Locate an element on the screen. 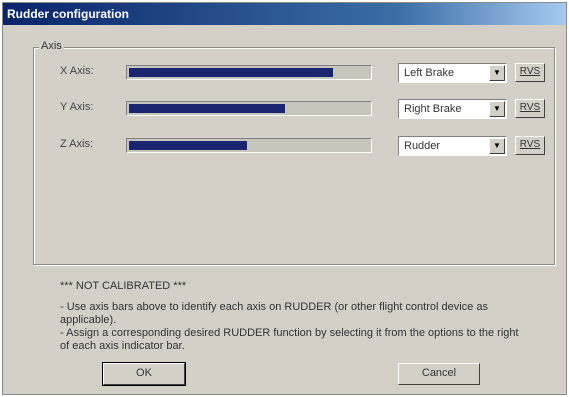 Image resolution: width=569 pixels, height=397 pixels. x-axis-bar is located at coordinates (249, 72).